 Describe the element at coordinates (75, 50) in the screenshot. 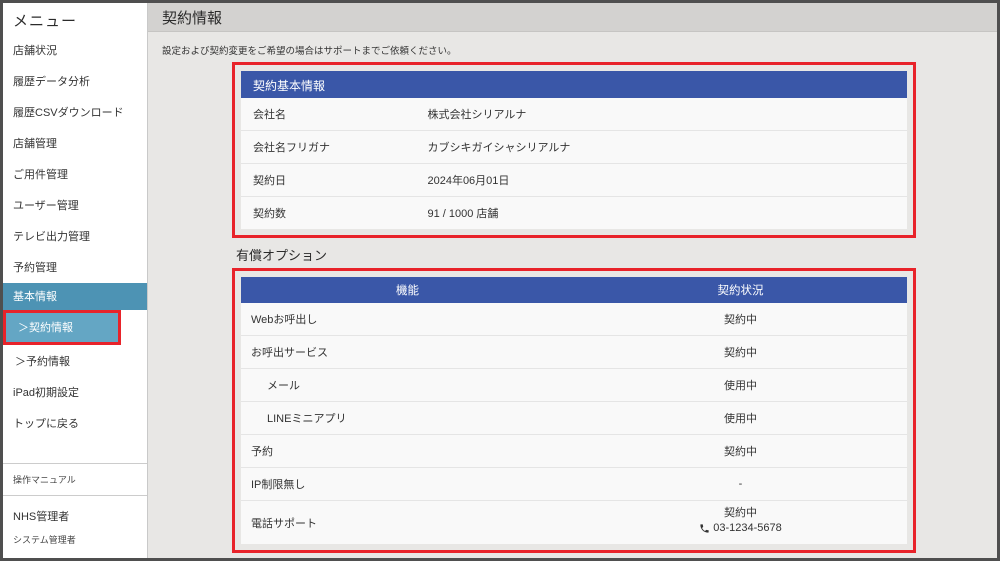

I see `sidebar-menu-item: 店舗状況` at that location.